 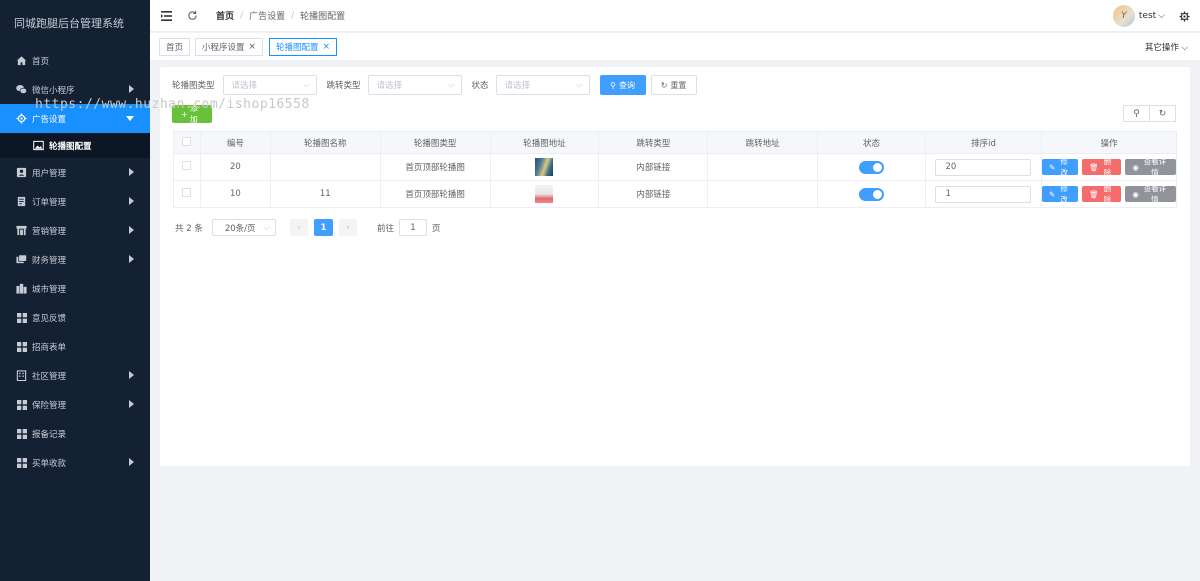 I want to click on page-number: 1, so click(x=323, y=227).